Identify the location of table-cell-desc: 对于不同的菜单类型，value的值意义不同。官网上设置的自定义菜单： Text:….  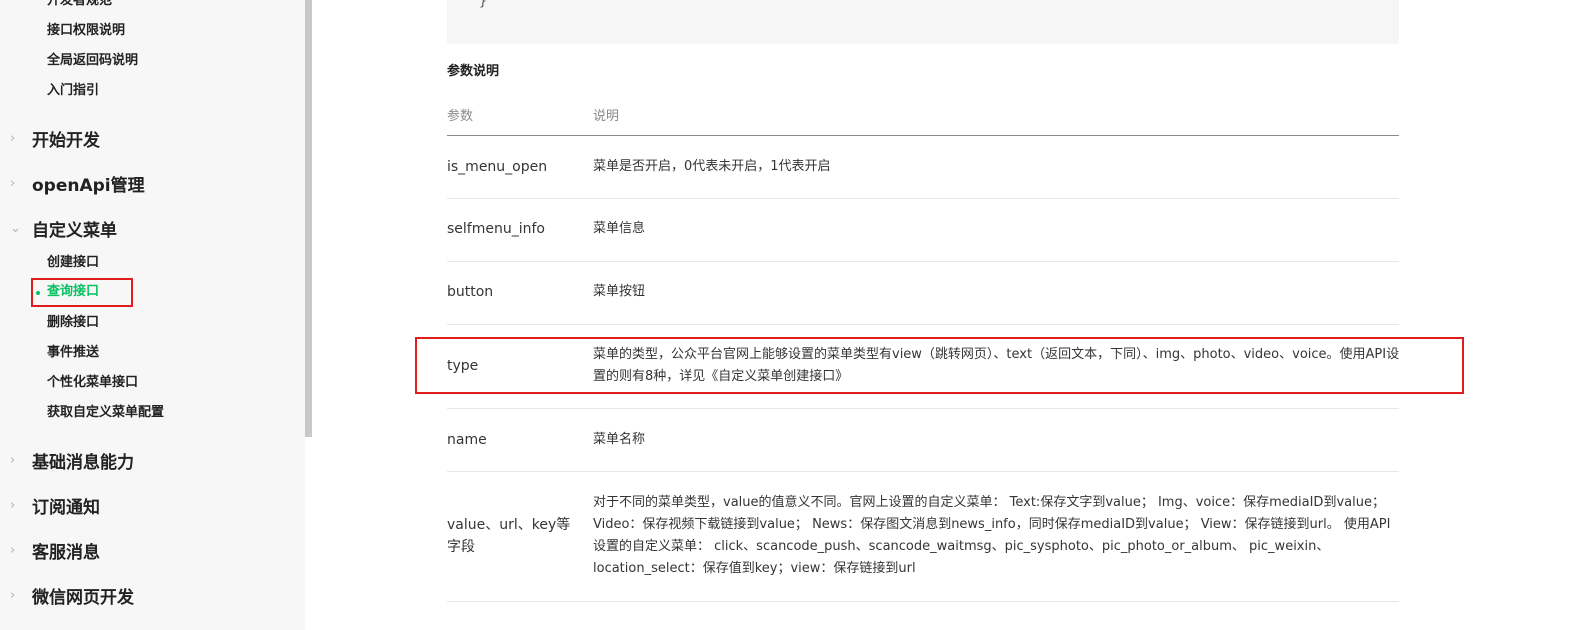
(992, 535).